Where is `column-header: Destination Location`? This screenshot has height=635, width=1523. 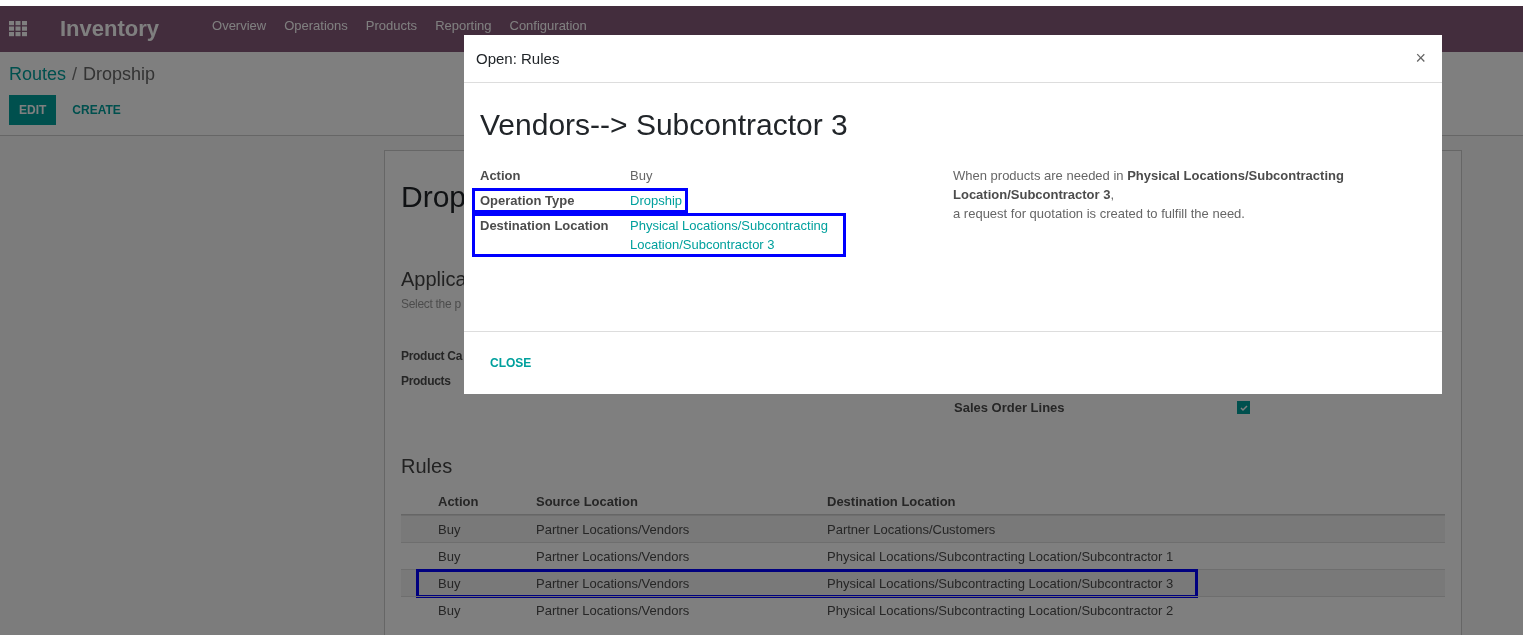 column-header: Destination Location is located at coordinates (892, 501).